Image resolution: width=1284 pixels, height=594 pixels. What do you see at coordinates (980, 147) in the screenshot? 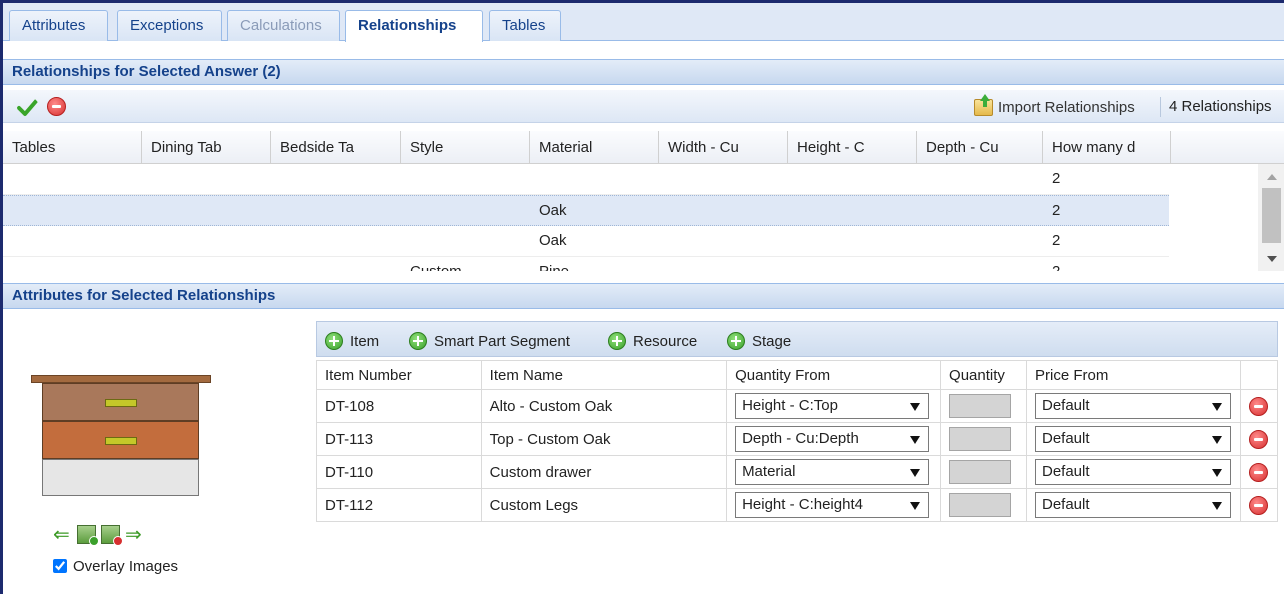
I see `column-header: Depth - Cu` at bounding box center [980, 147].